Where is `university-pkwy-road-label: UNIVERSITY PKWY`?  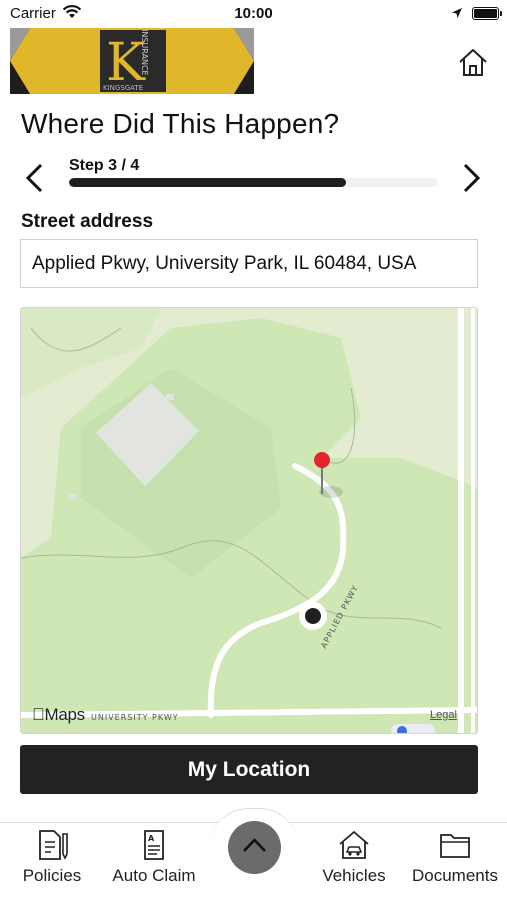 university-pkwy-road-label: UNIVERSITY PKWY is located at coordinates (135, 717).